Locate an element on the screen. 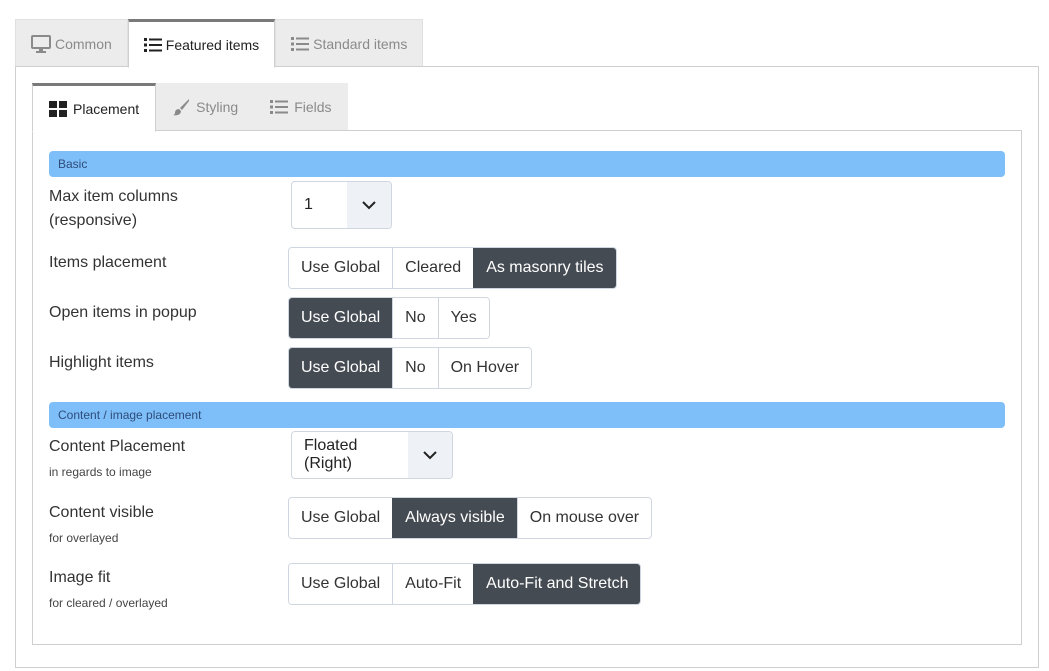 This screenshot has height=671, width=1049. tab-styling: Styling is located at coordinates (205, 107).